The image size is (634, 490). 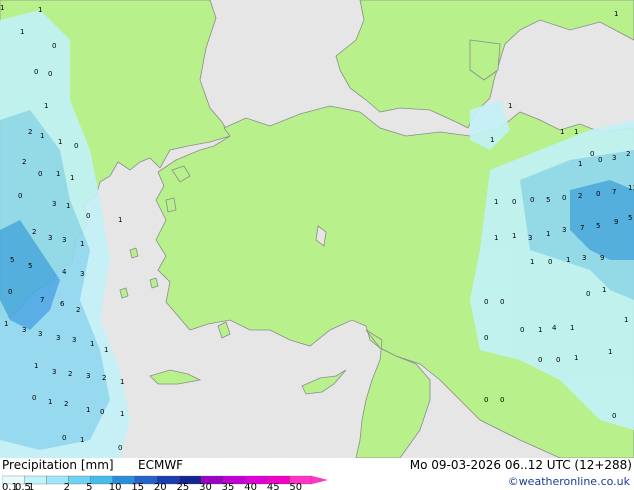 What do you see at coordinates (31, 486) in the screenshot?
I see `color-scale-tick: 1` at bounding box center [31, 486].